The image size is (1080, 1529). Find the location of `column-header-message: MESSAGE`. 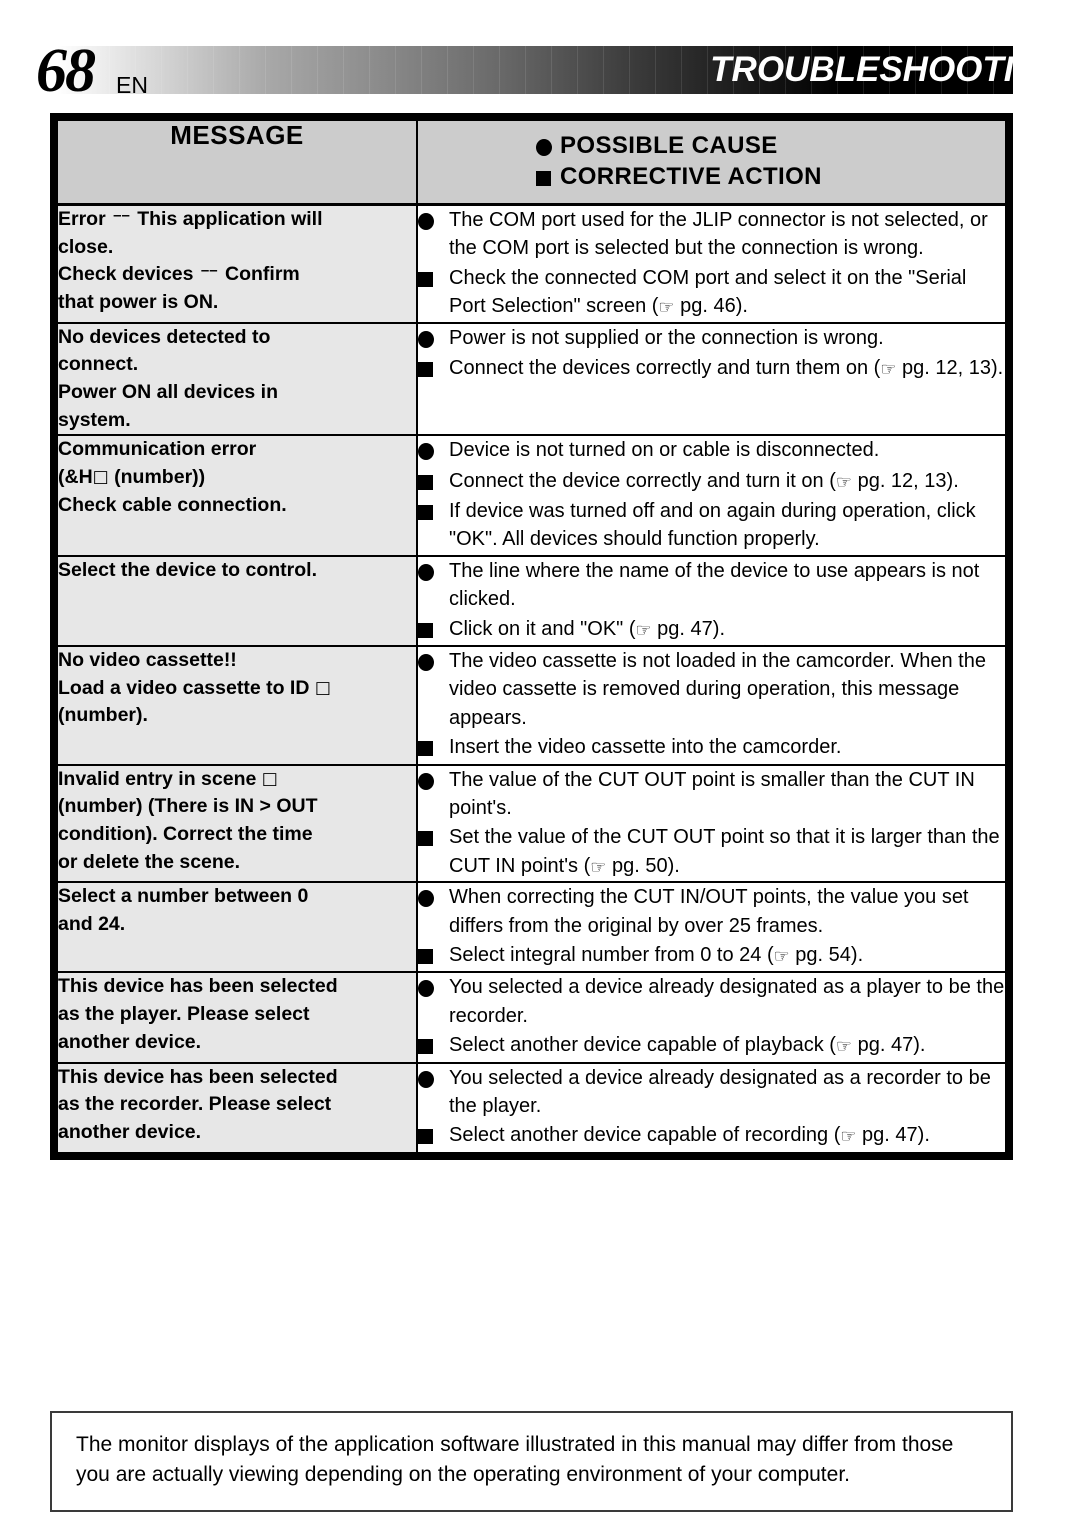

column-header-message: MESSAGE is located at coordinates (237, 162).